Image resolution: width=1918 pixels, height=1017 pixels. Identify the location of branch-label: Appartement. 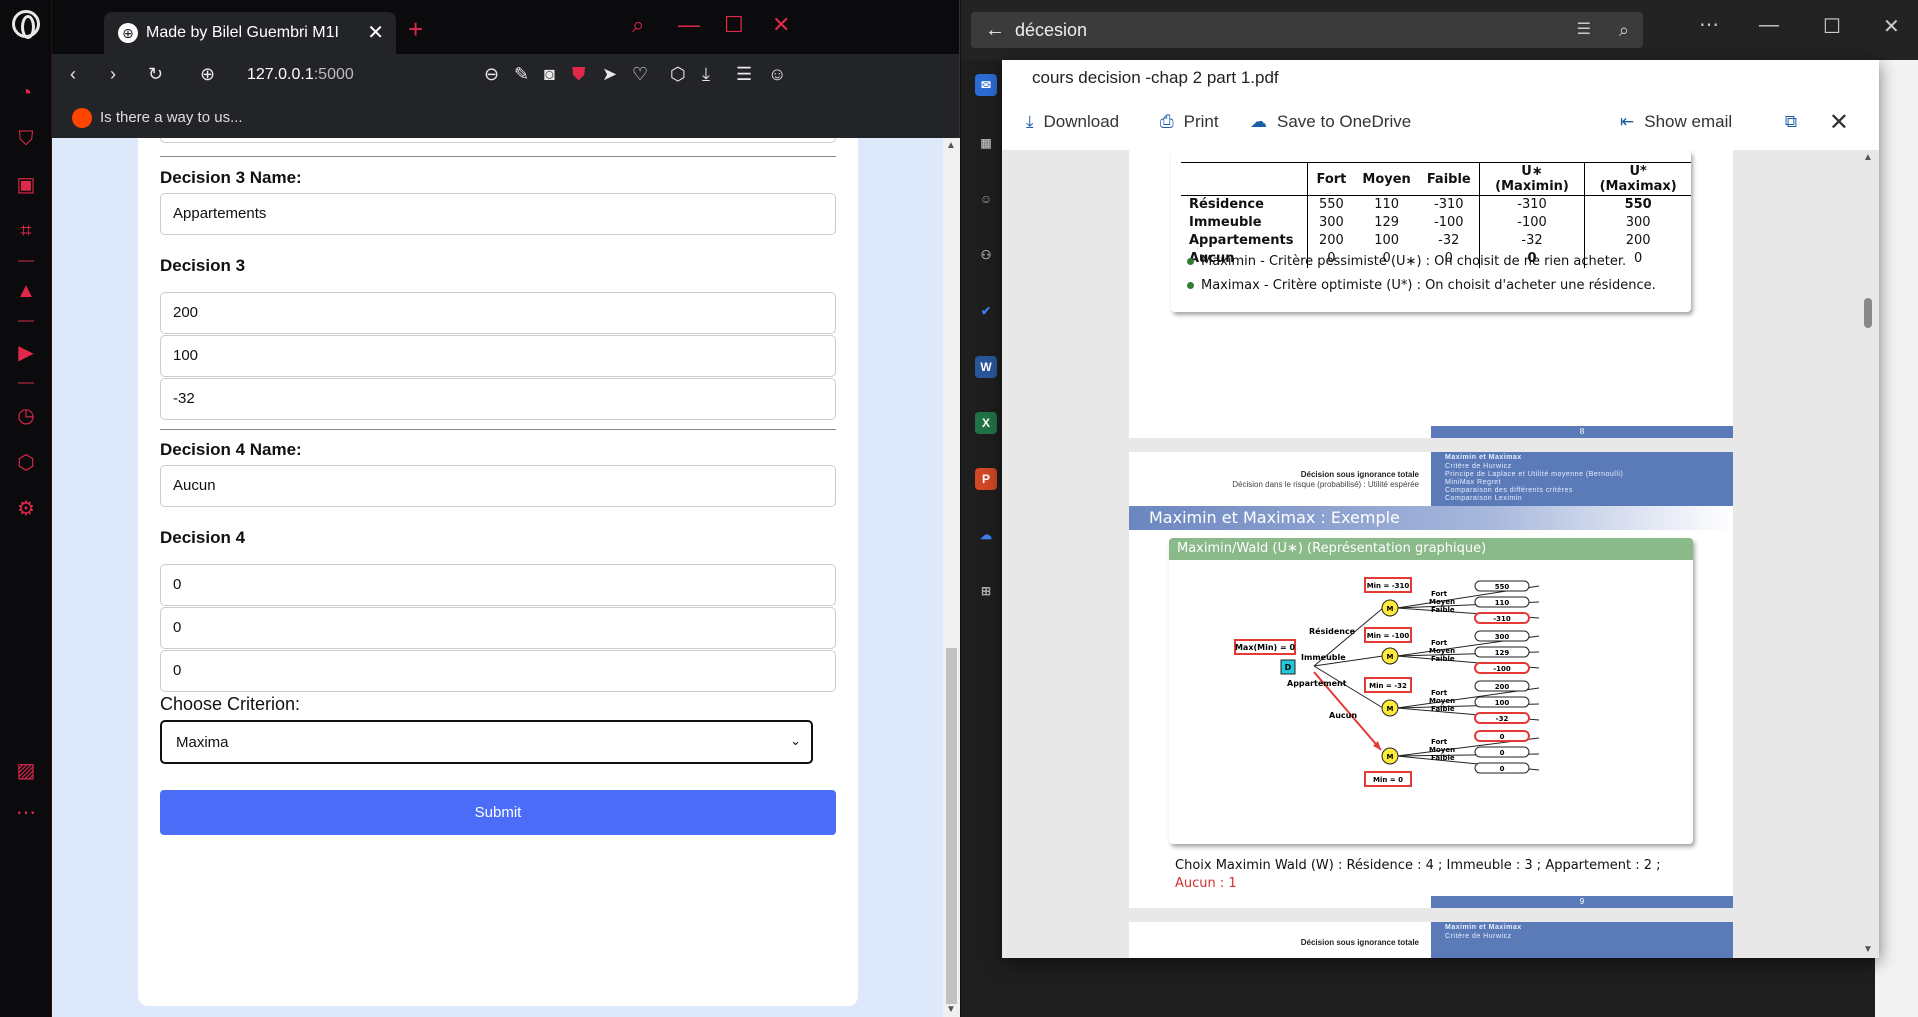
(1317, 683).